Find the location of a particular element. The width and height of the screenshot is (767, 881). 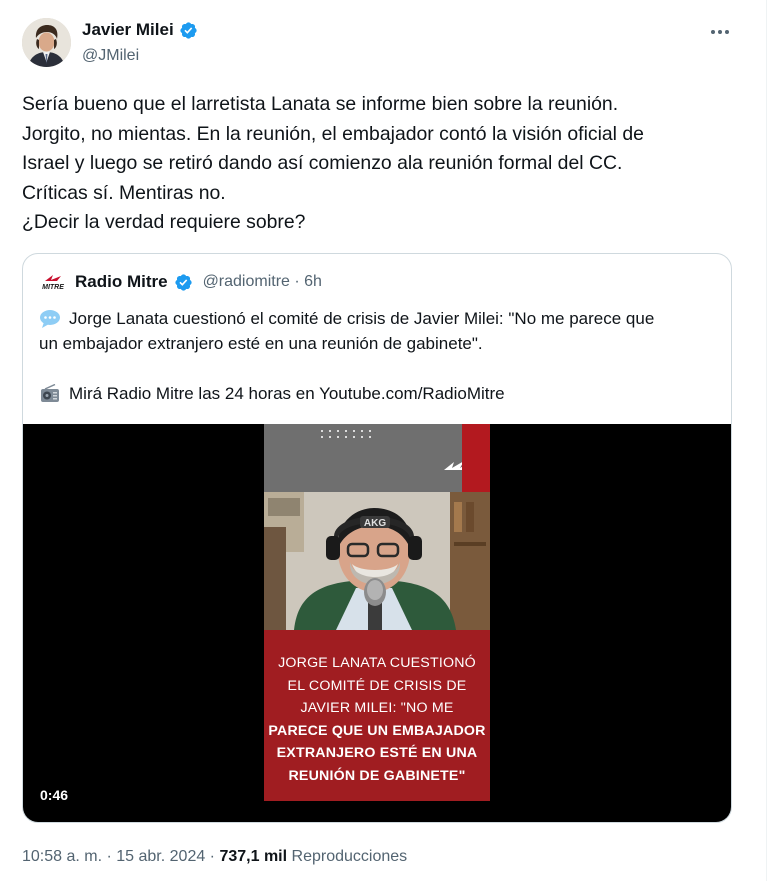

tweet-text-line: ¿Decir la verdad requiere sobre? is located at coordinates (164, 222).